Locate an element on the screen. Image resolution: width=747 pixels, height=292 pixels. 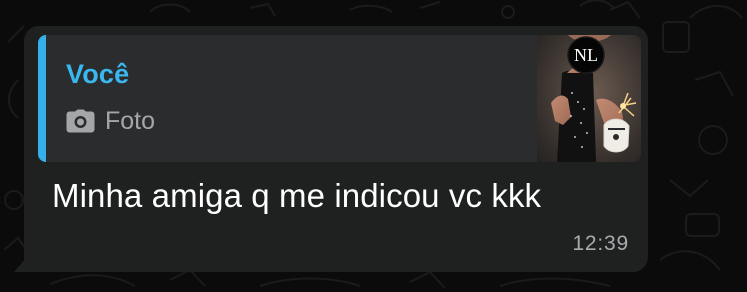
quoted-photo-thumbnail: NL is located at coordinates (589, 98).